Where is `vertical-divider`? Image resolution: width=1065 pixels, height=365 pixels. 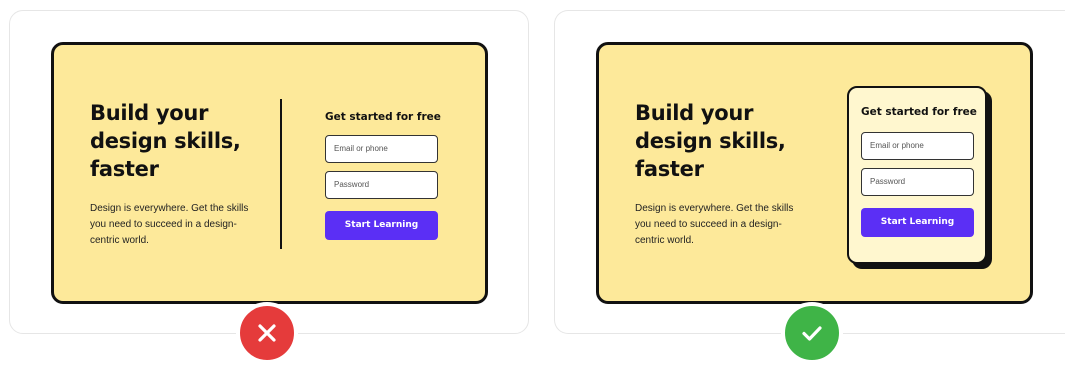 vertical-divider is located at coordinates (281, 174).